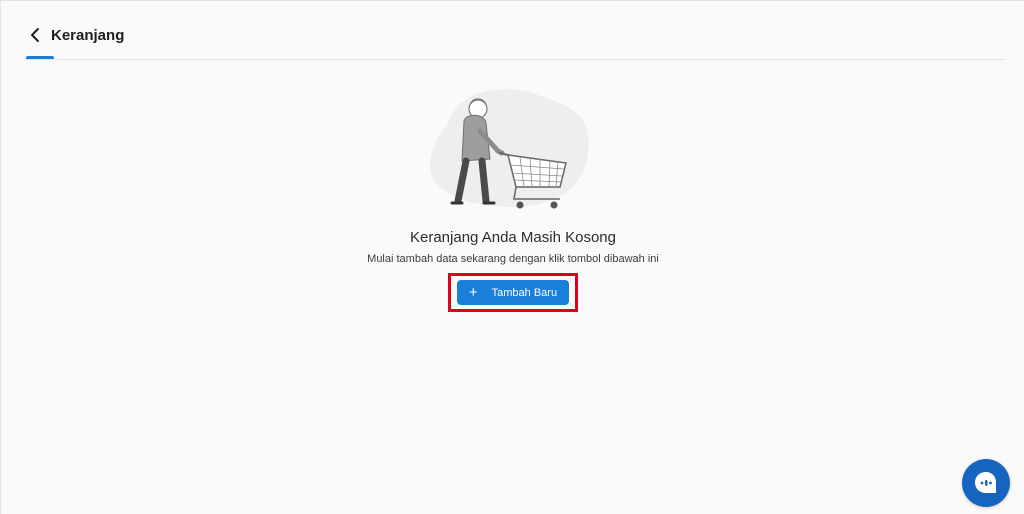 The image size is (1024, 514). I want to click on header-divider, so click(516, 59).